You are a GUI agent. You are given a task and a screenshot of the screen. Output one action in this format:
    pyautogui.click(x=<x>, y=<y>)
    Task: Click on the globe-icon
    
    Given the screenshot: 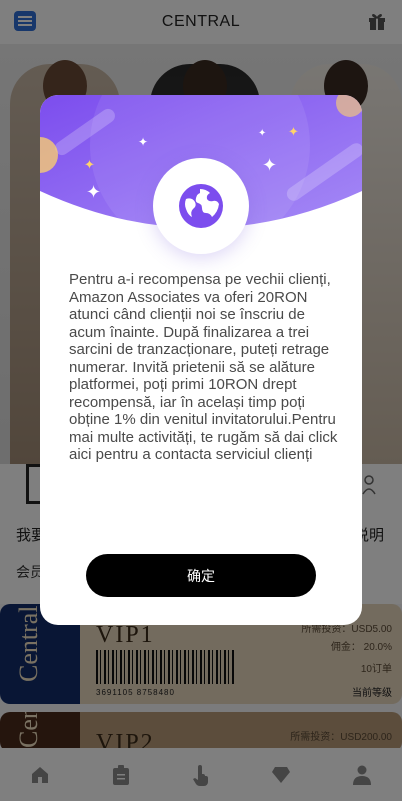 What is the action you would take?
    pyautogui.click(x=201, y=206)
    